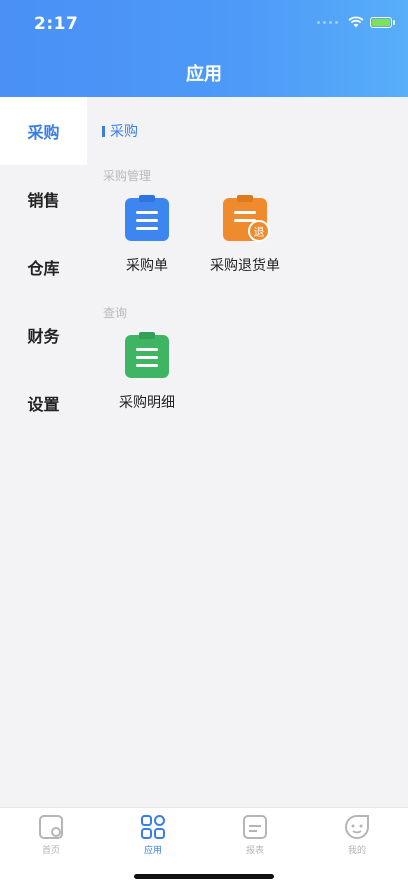 The image size is (408, 891). I want to click on header: 2:17 应用, so click(204, 48).